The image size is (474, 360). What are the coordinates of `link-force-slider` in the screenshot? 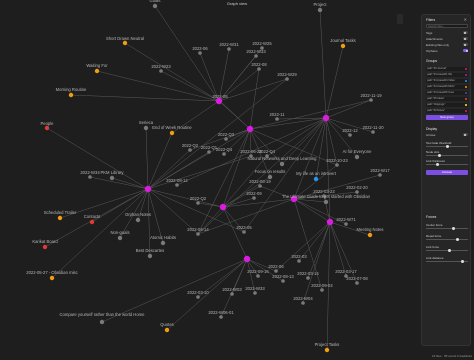 It's located at (447, 250).